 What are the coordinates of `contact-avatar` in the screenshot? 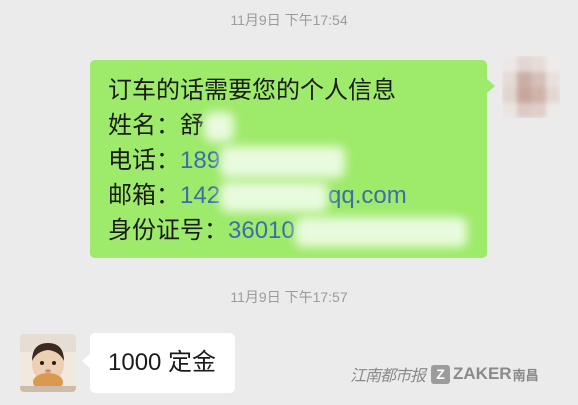 It's located at (48, 363).